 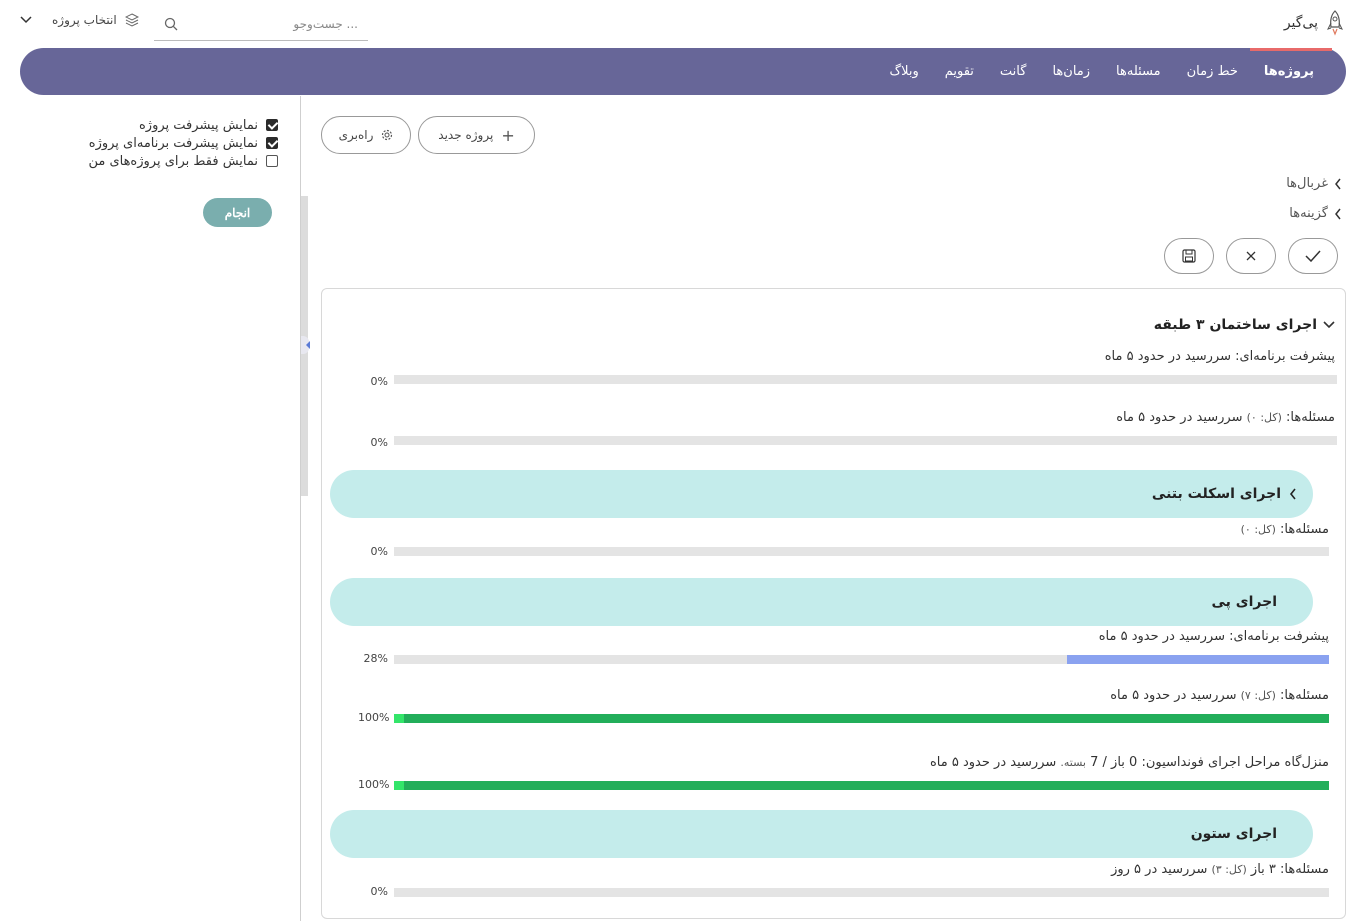 I want to click on nav-item-blog: وبلاگ, so click(x=903, y=71).